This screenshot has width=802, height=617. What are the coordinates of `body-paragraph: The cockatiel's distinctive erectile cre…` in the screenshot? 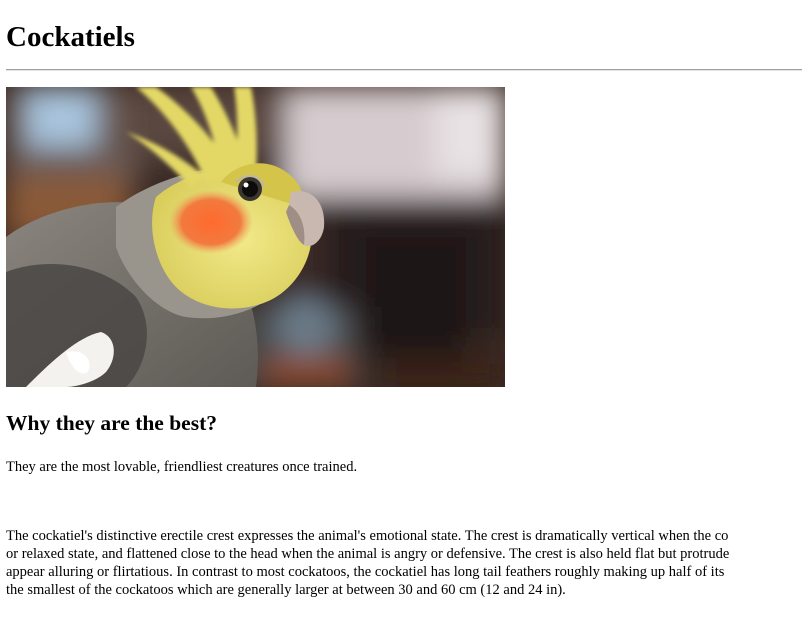 It's located at (404, 563).